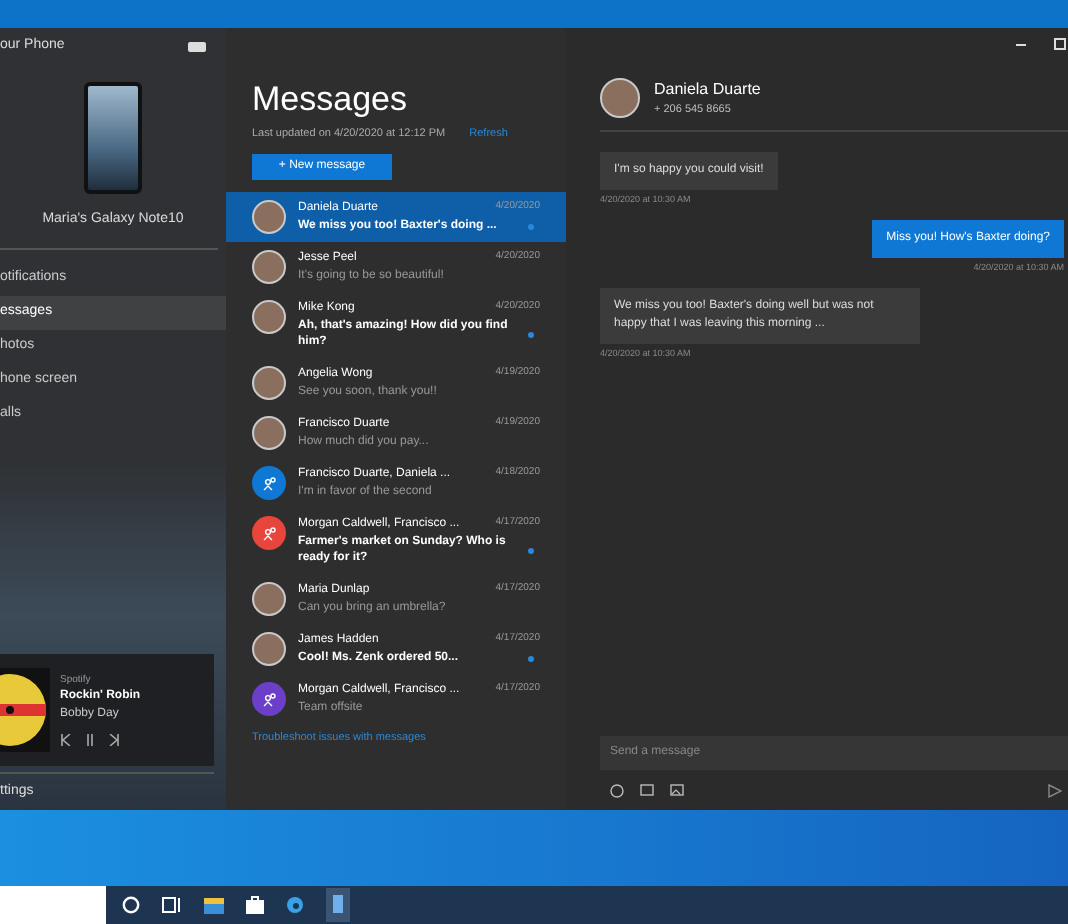 The width and height of the screenshot is (1068, 924). I want to click on messages-heading: Messages, so click(330, 100).